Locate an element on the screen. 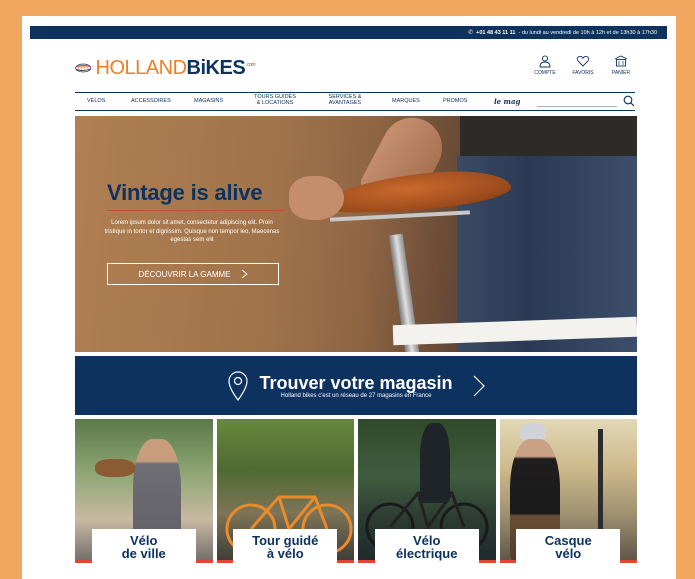 Image resolution: width=695 pixels, height=579 pixels. site-logo: HOLLANDBiKES.com is located at coordinates (165, 68).